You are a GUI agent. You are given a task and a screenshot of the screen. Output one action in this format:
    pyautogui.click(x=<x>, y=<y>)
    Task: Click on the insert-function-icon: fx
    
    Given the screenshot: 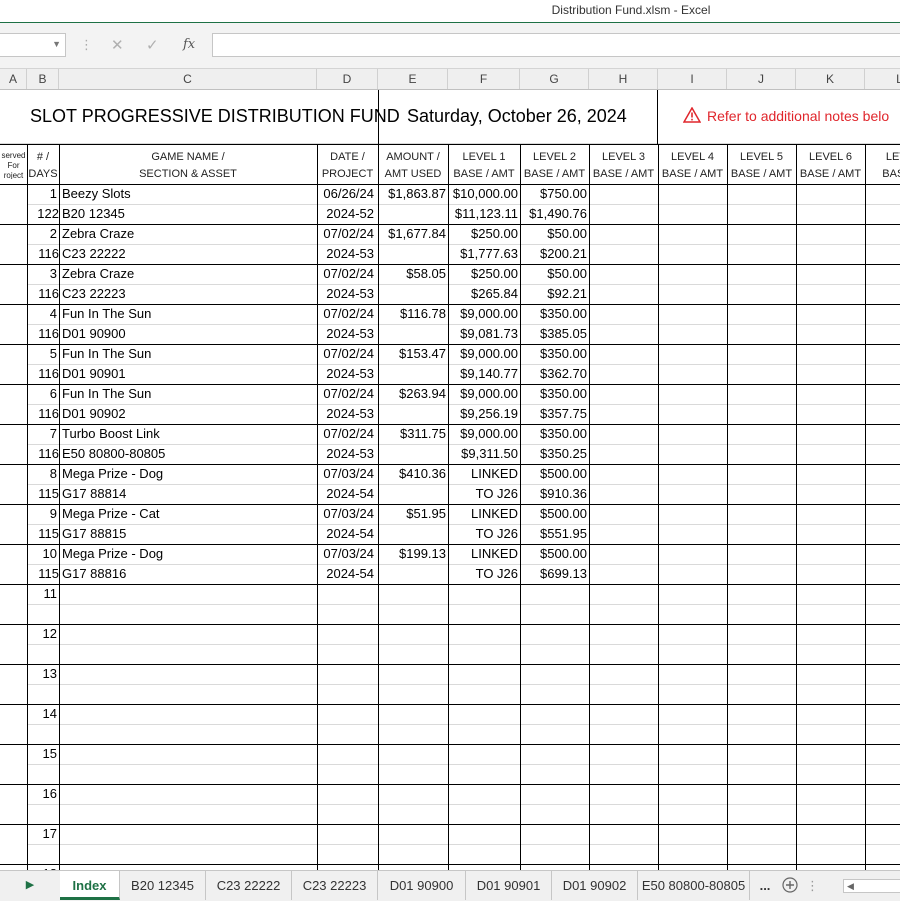 What is the action you would take?
    pyautogui.click(x=189, y=44)
    